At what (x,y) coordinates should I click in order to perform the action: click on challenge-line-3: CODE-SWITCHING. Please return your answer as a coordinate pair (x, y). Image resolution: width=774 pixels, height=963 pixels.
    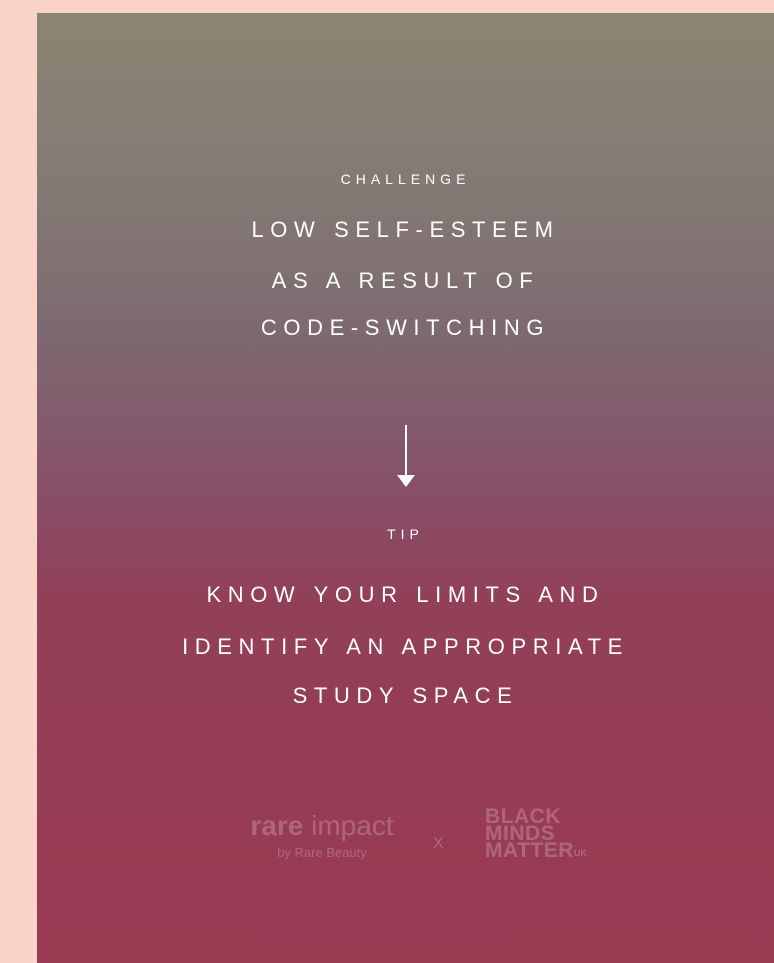
    Looking at the image, I should click on (405, 327).